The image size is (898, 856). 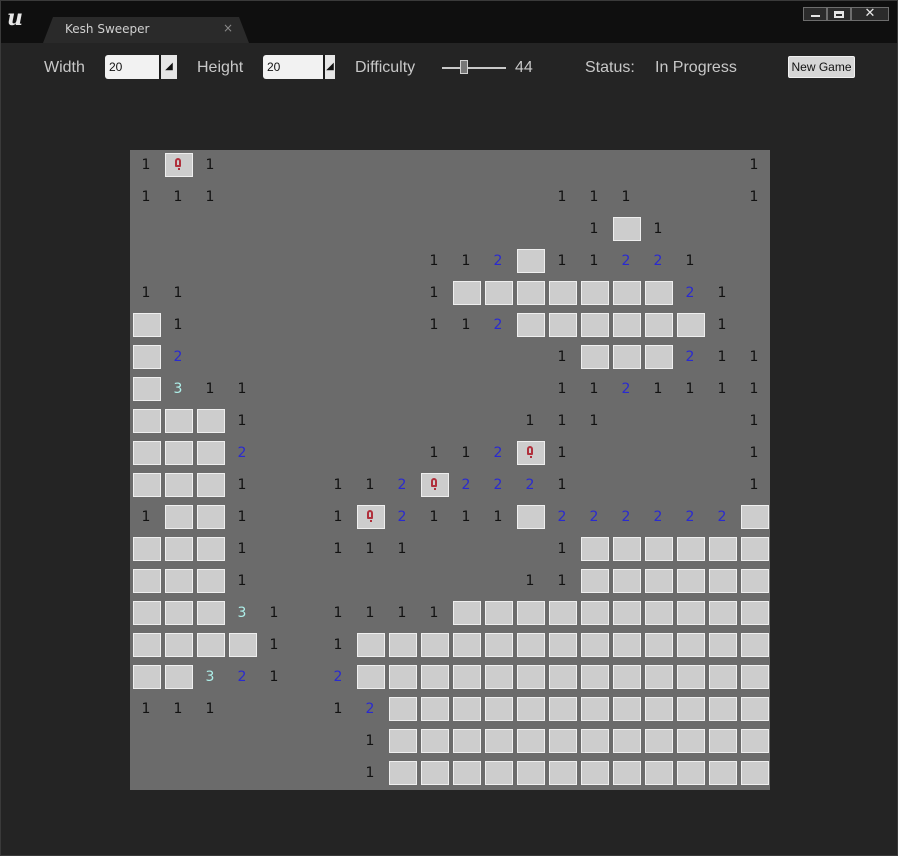 I want to click on tab-close-icon: ×, so click(x=228, y=28).